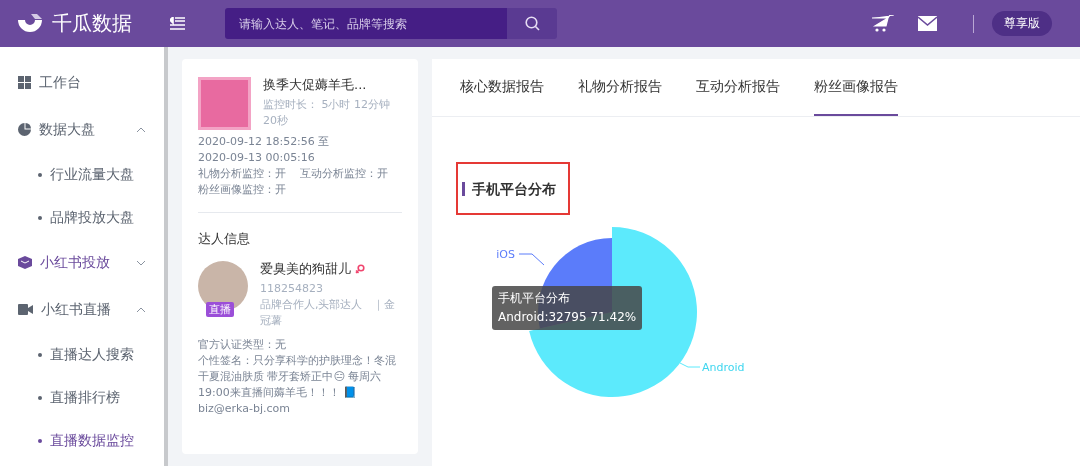 The image size is (1080, 466). Describe the element at coordinates (257, 158) in the screenshot. I see `time-text: 2020-09-13 00:05:16` at that location.